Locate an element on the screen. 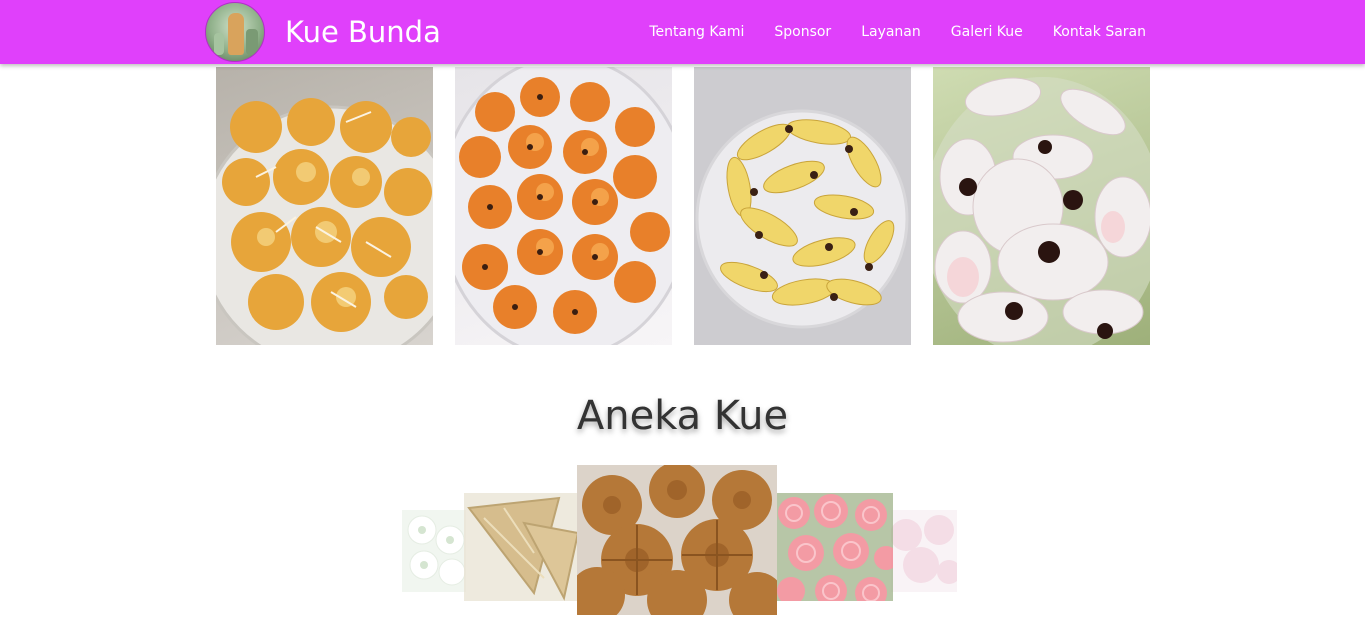 The width and height of the screenshot is (1365, 620). gallery-photo-nastar is located at coordinates (324, 206).